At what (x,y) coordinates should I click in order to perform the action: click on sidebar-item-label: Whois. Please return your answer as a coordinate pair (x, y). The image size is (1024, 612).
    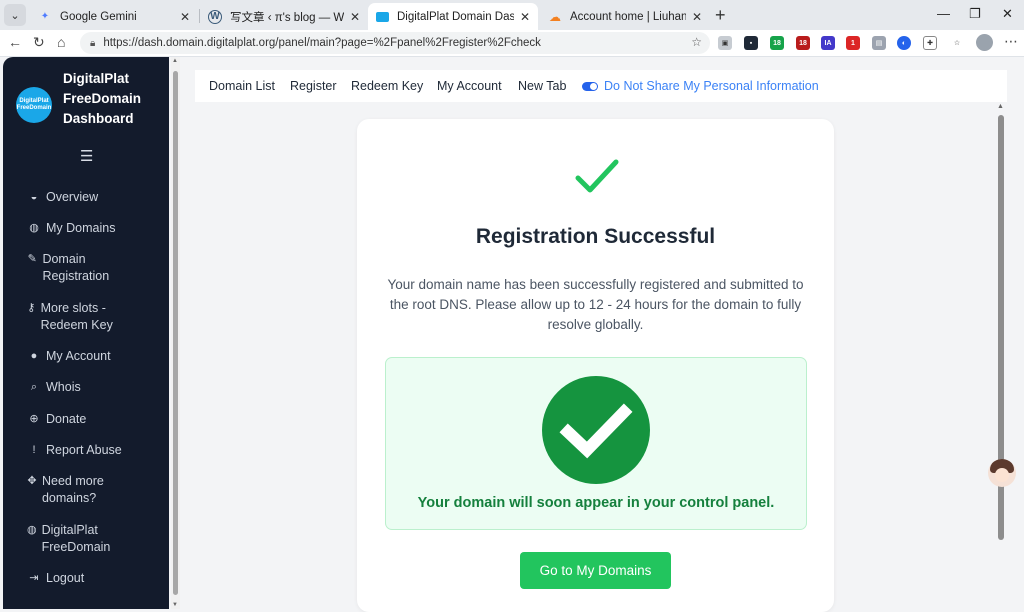
    Looking at the image, I should click on (63, 387).